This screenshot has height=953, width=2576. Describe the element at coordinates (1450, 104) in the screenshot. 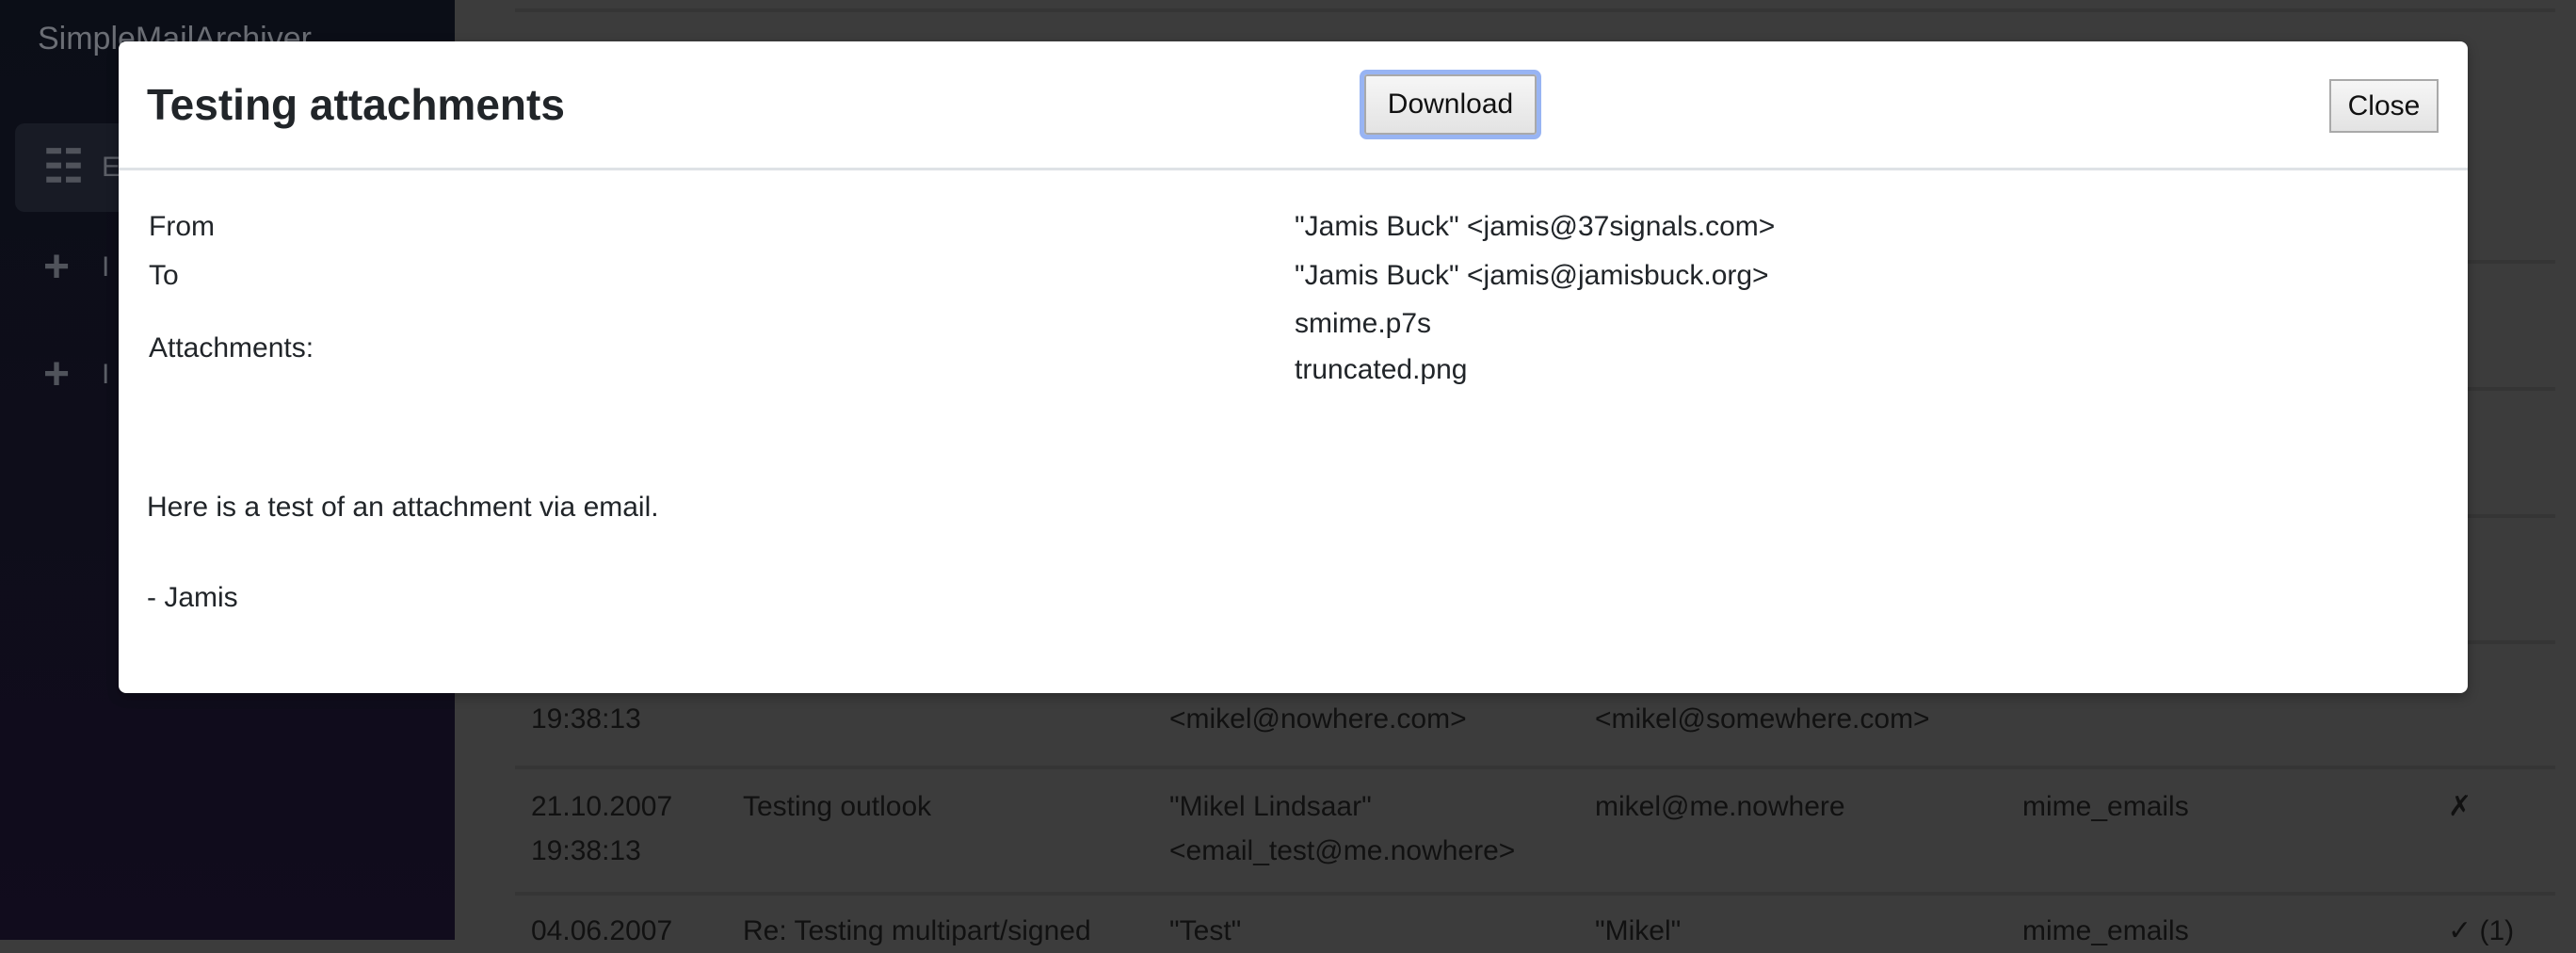

I see `download-button: Download` at that location.